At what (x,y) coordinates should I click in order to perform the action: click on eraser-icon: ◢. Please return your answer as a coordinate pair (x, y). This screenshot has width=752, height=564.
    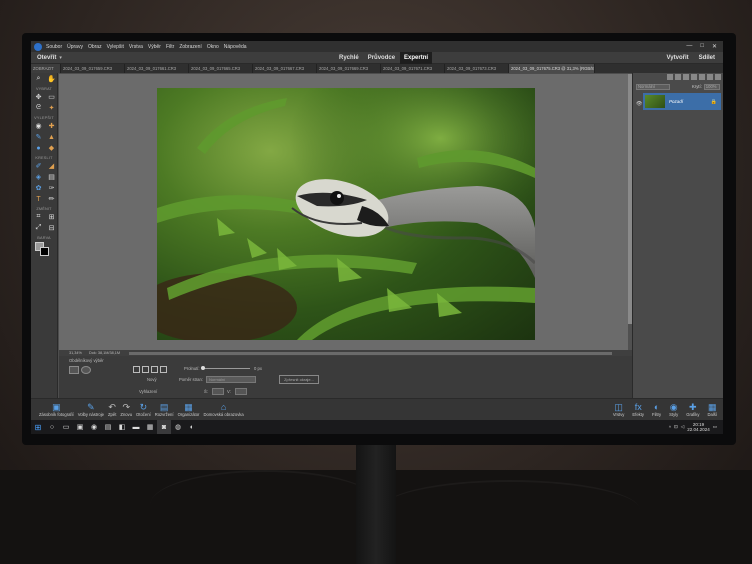
    Looking at the image, I should click on (51, 166).